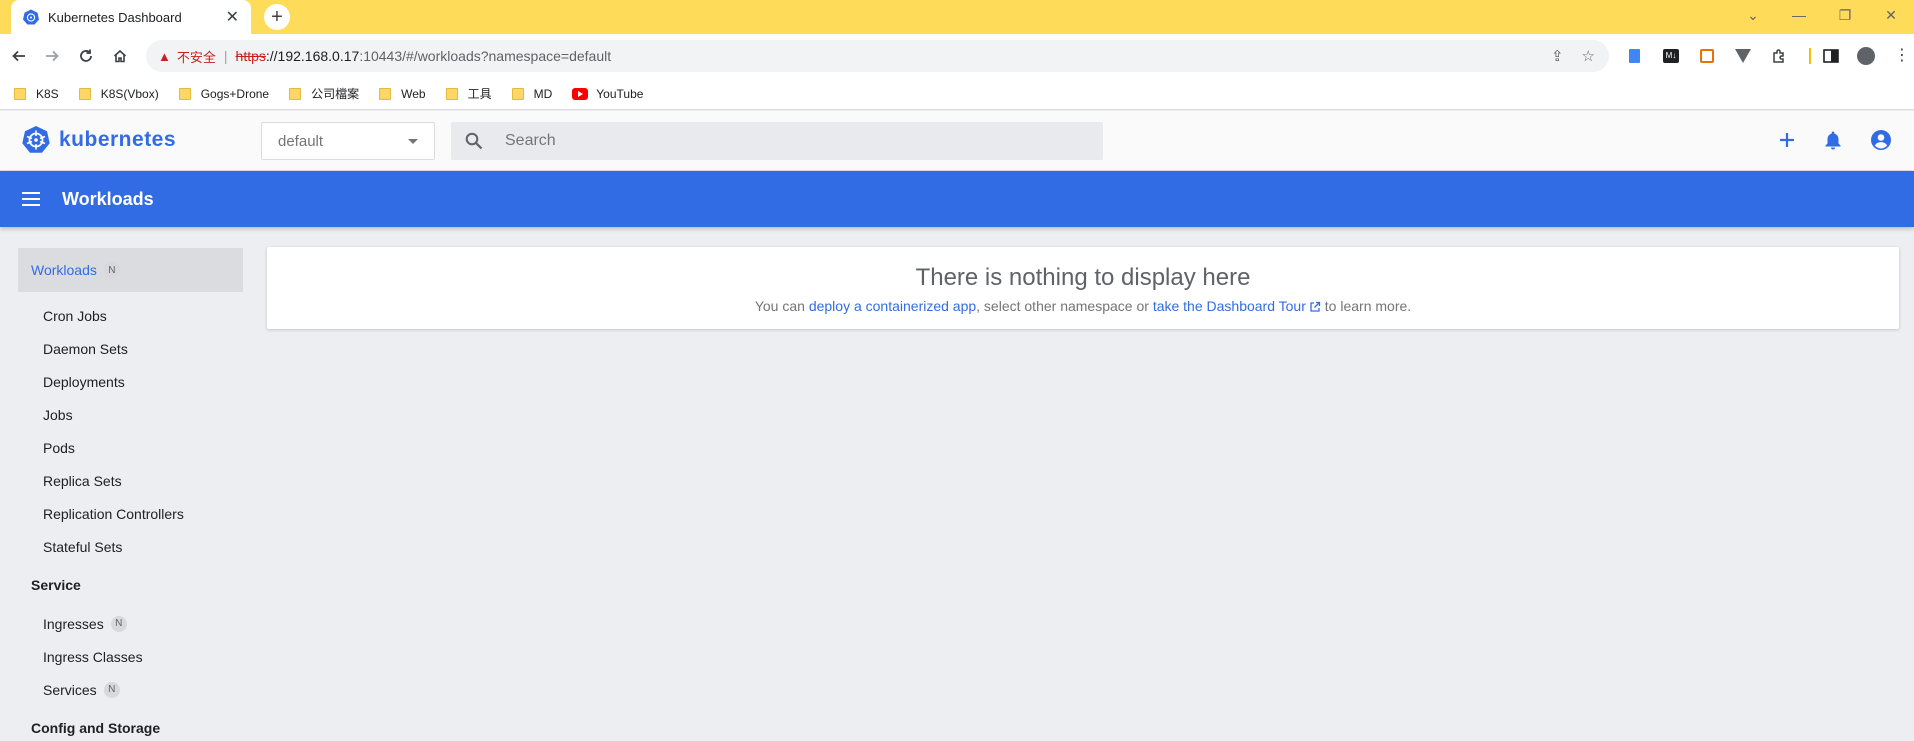  I want to click on url-path: :10443/#/workloads?namespace=default, so click(485, 56).